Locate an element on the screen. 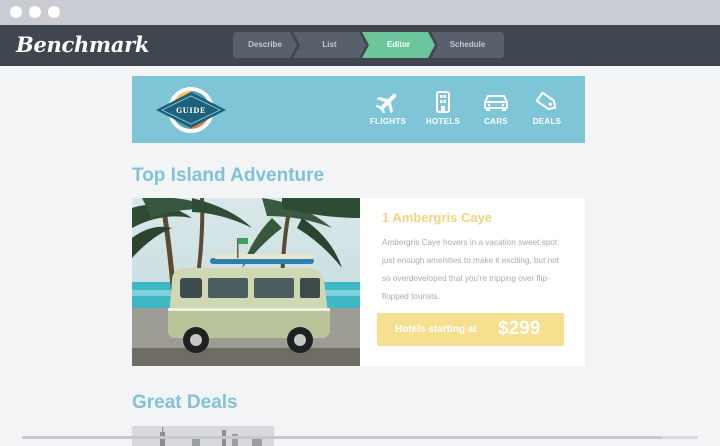 Image resolution: width=720 pixels, height=446 pixels. section-title-great-deals: Great Deals is located at coordinates (185, 403).